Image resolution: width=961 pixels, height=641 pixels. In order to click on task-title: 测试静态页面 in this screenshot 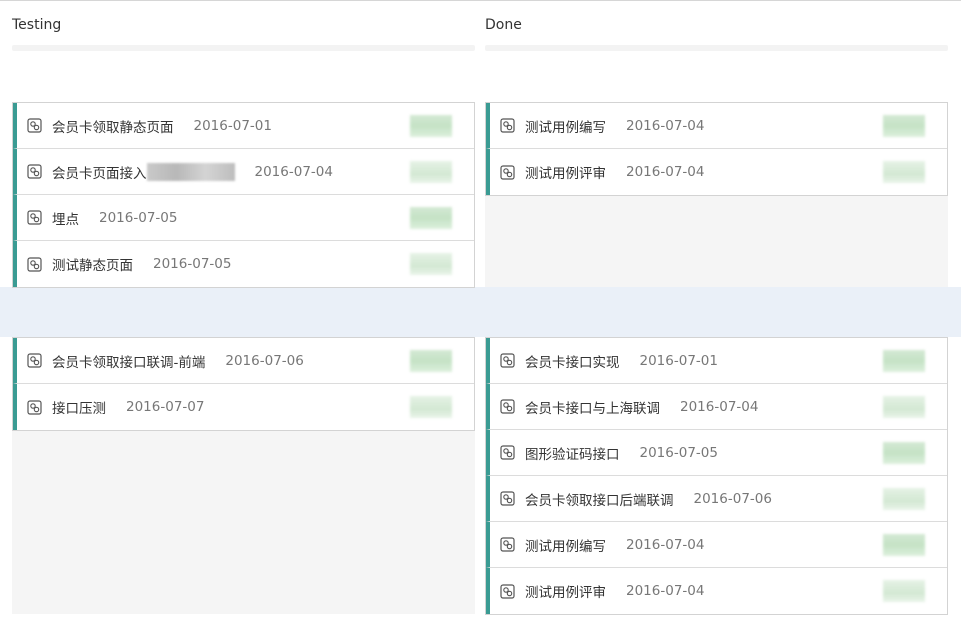, I will do `click(92, 266)`.